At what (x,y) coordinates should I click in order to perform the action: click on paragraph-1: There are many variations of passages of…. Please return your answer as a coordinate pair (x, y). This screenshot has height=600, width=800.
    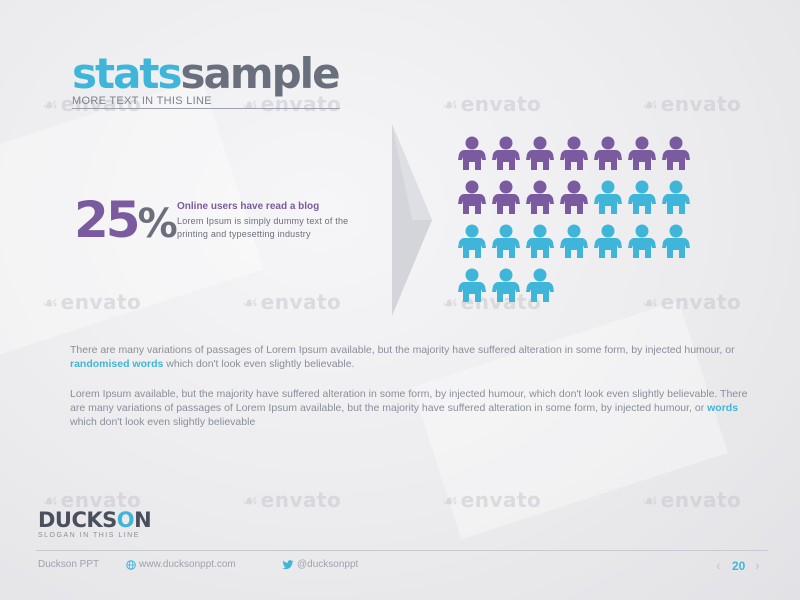
    Looking at the image, I should click on (410, 357).